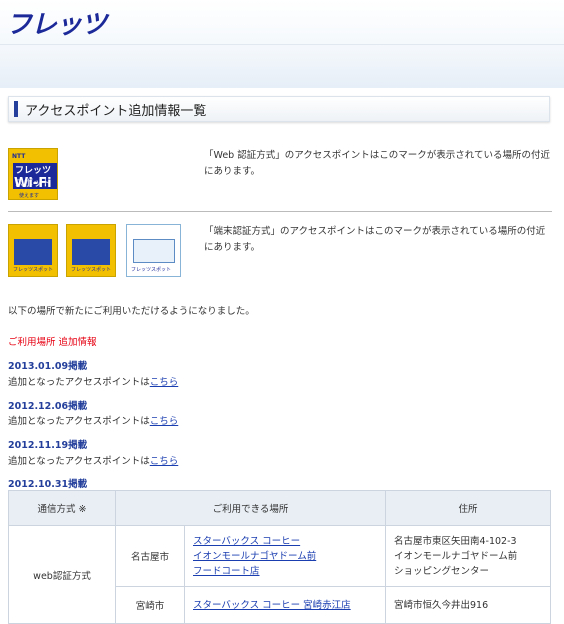  What do you see at coordinates (285, 571) in the screenshot?
I see `shop-link: フードコート店` at bounding box center [285, 571].